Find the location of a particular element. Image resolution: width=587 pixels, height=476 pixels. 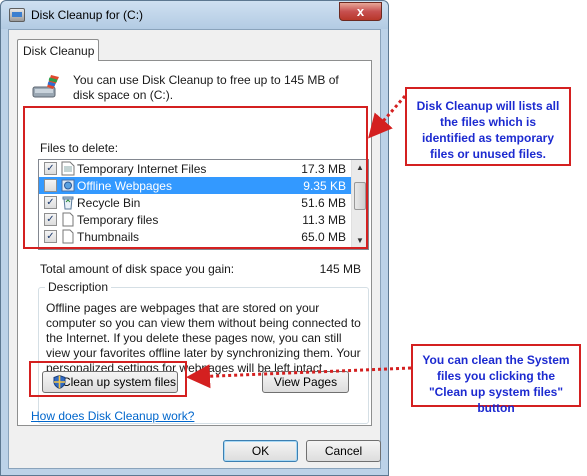

scroll-up-arrow-icon: ▲ is located at coordinates (360, 168).